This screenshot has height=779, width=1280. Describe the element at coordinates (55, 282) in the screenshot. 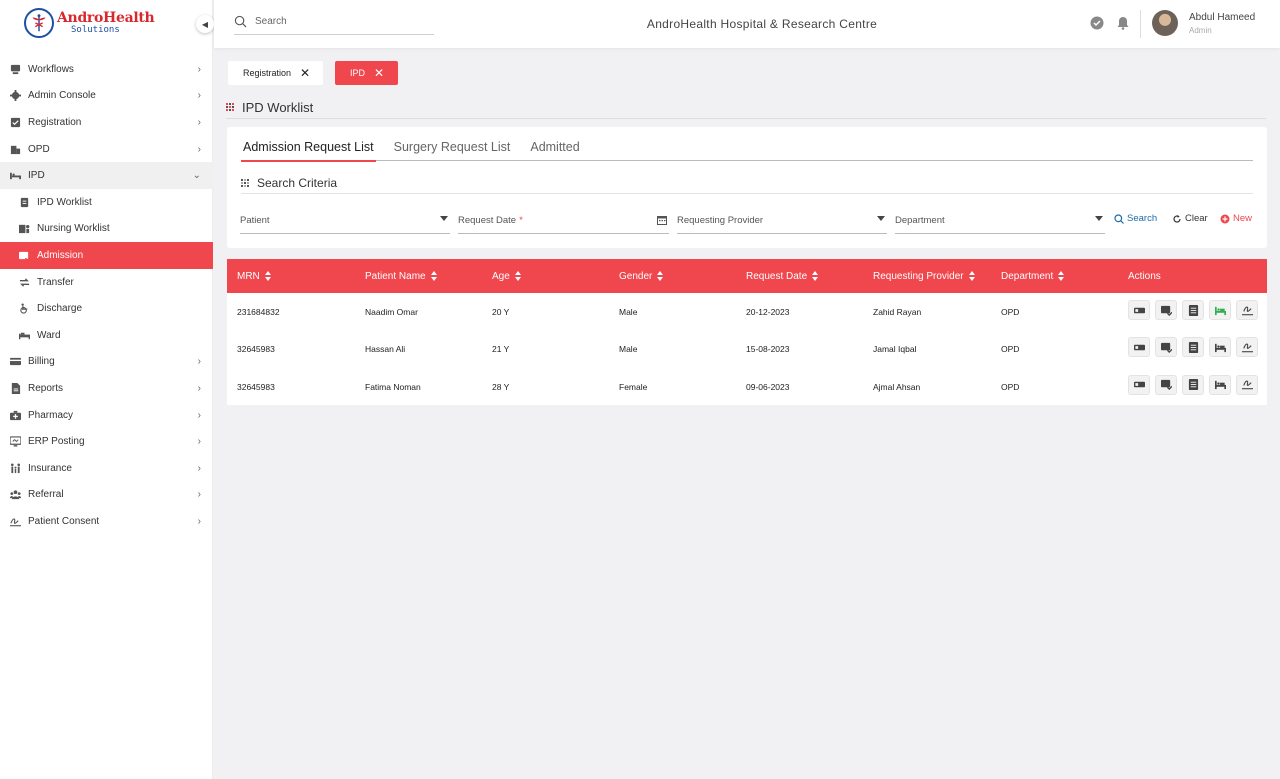

I see `sidebar-item-label: Transfer` at that location.